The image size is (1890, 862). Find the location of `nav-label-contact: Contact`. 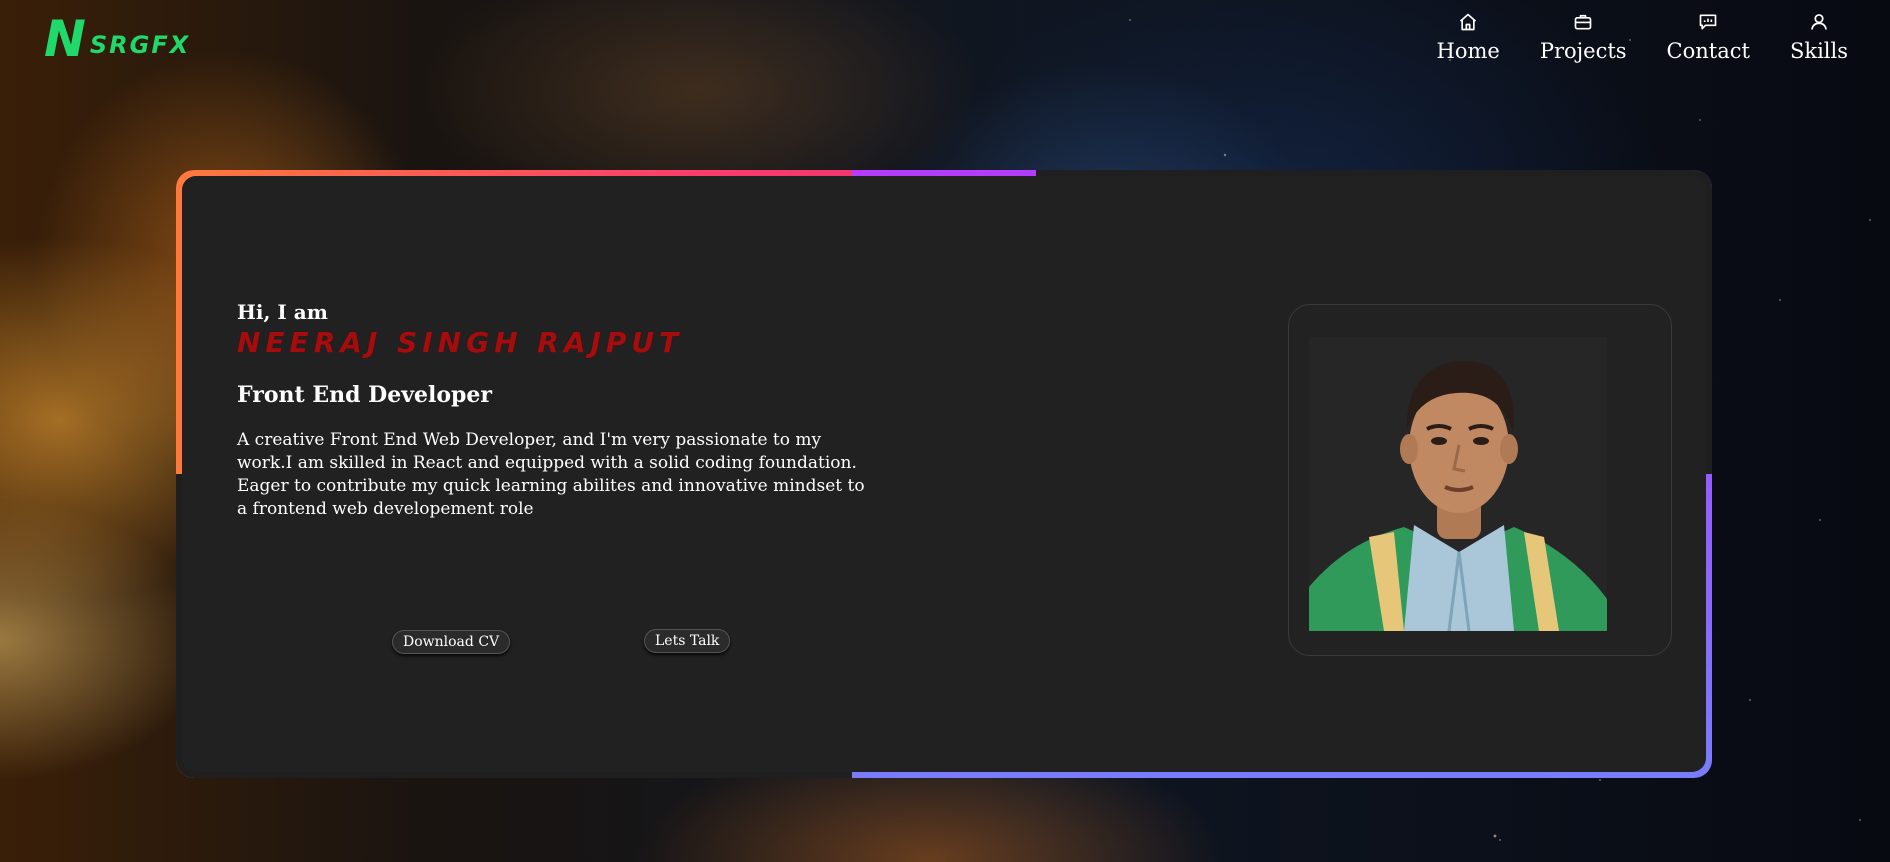

nav-label-contact: Contact is located at coordinates (1708, 51).